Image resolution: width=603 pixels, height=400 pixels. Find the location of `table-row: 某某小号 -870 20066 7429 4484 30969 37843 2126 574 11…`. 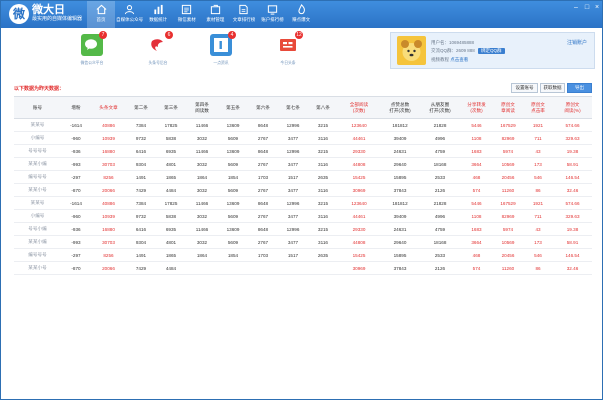

table-row: 某某小号 -870 20066 7429 4484 30969 37843 2126 574 11… is located at coordinates (303, 268).